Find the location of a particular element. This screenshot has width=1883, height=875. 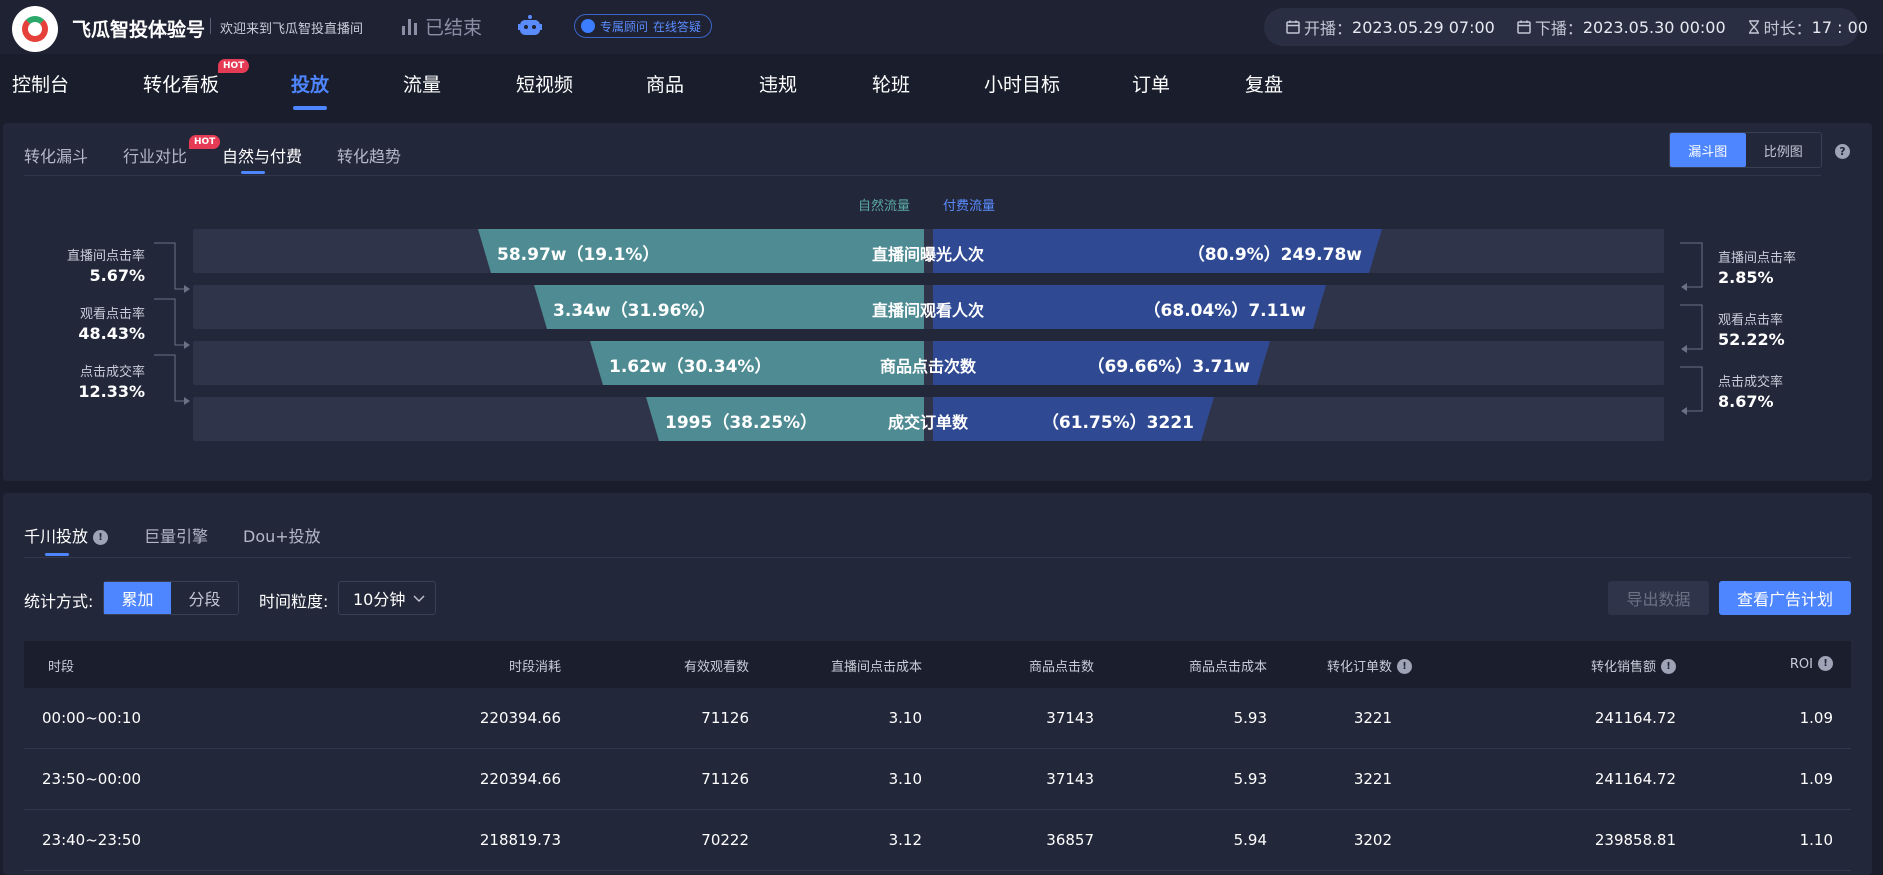

rate-value: 2.85% is located at coordinates (1746, 277).